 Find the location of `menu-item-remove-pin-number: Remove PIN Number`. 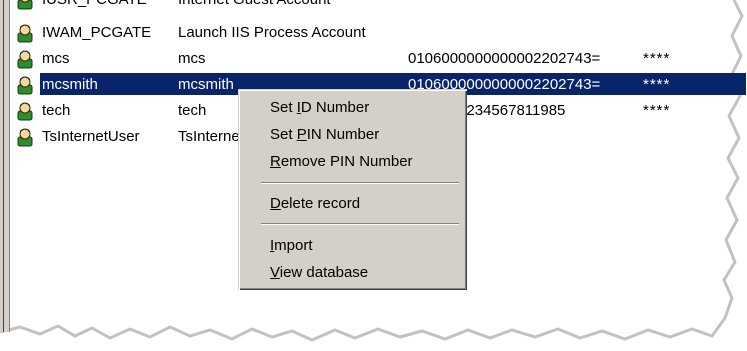

menu-item-remove-pin-number: Remove PIN Number is located at coordinates (341, 161).